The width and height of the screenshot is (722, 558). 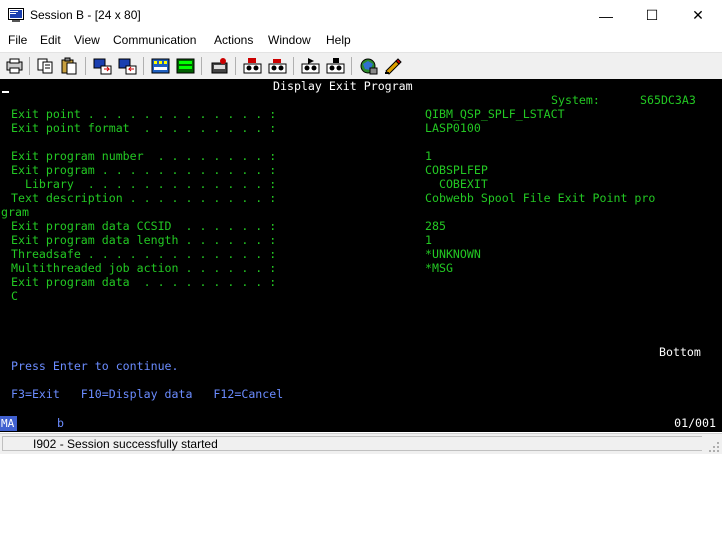 I want to click on field-label: Multithreaded job action . . . . . . :, so click(x=144, y=268).